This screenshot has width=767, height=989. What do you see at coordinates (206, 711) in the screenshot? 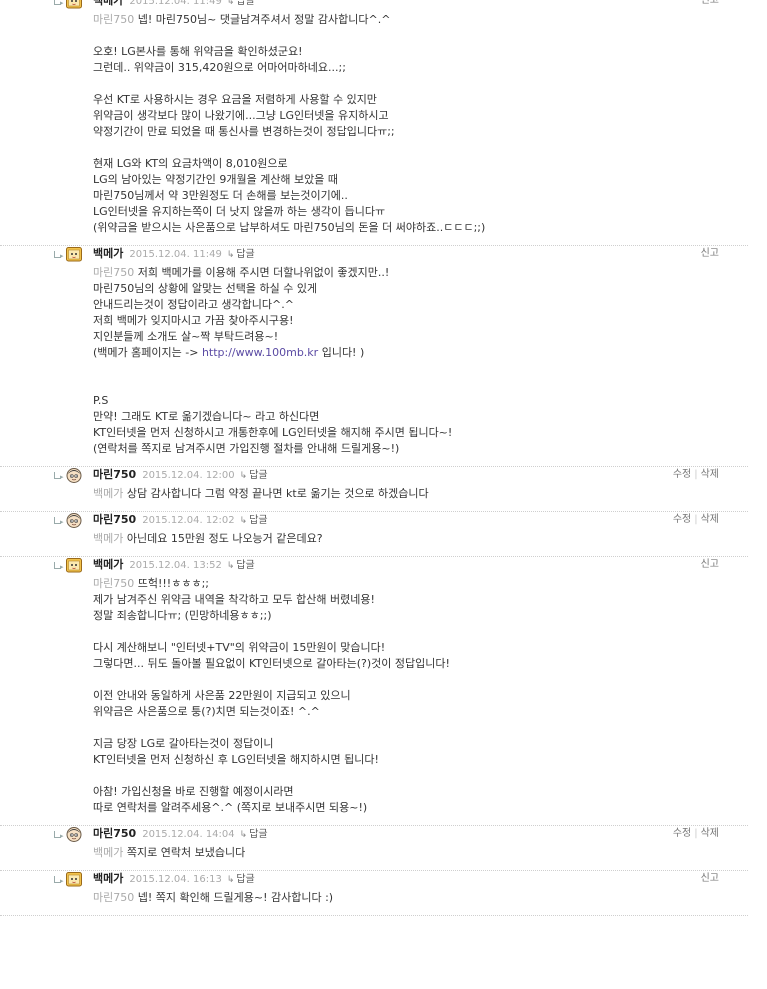
I see `comment-text: 위약금은 사은품으로 퉁(?)치면 되는것이죠! ^.^` at bounding box center [206, 711].